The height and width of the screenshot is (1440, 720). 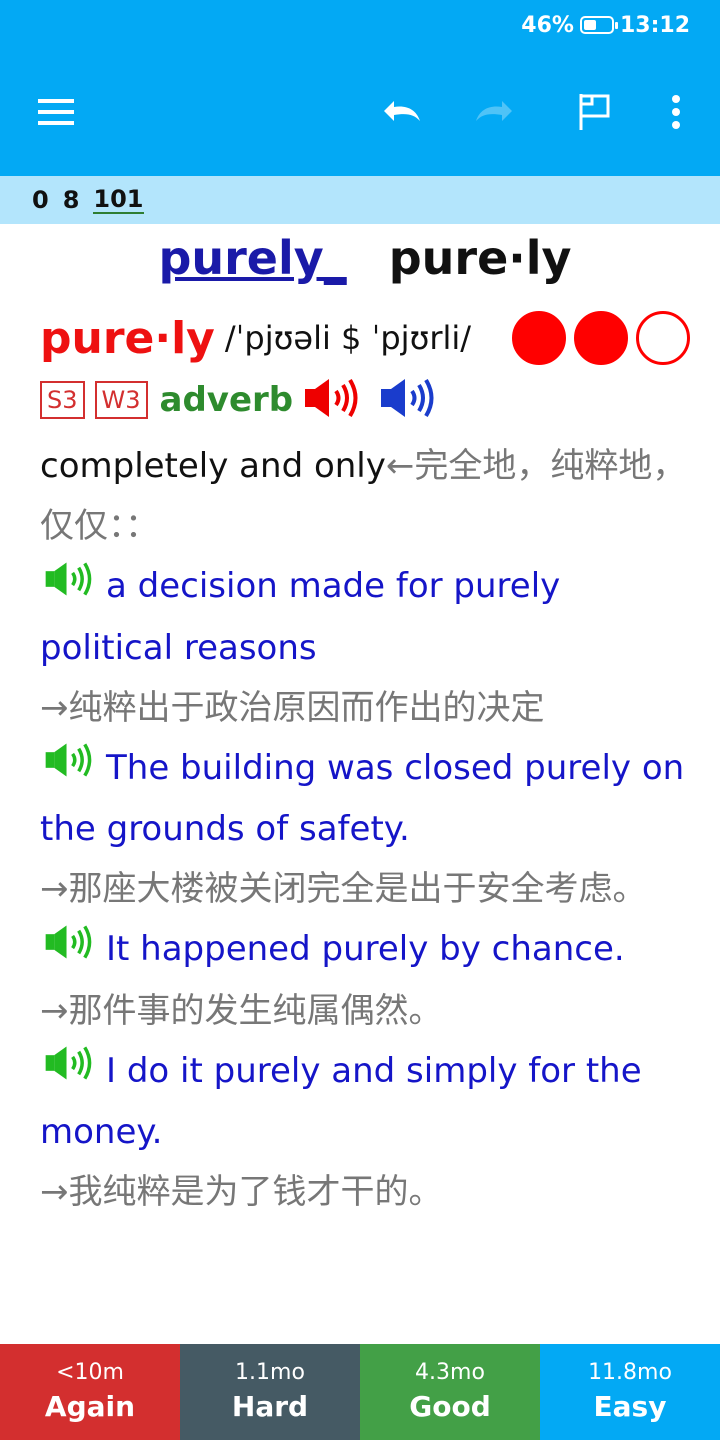 I want to click on easy-interval: 11.8mo, so click(x=630, y=1372).